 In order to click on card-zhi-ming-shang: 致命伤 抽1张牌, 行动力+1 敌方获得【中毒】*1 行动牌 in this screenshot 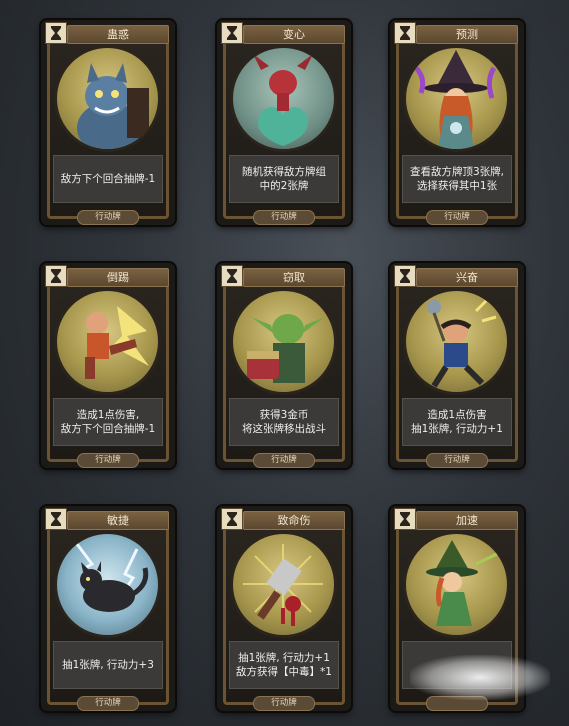, I will do `click(284, 608)`.